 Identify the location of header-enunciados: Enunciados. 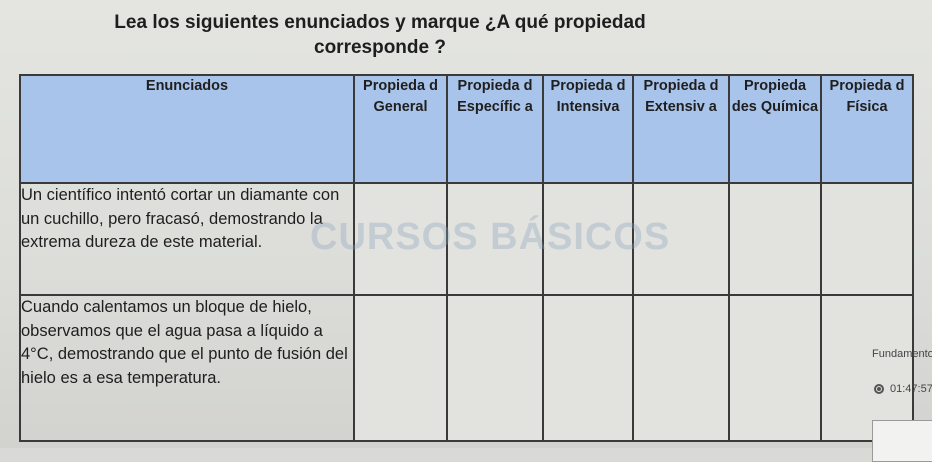
(187, 129).